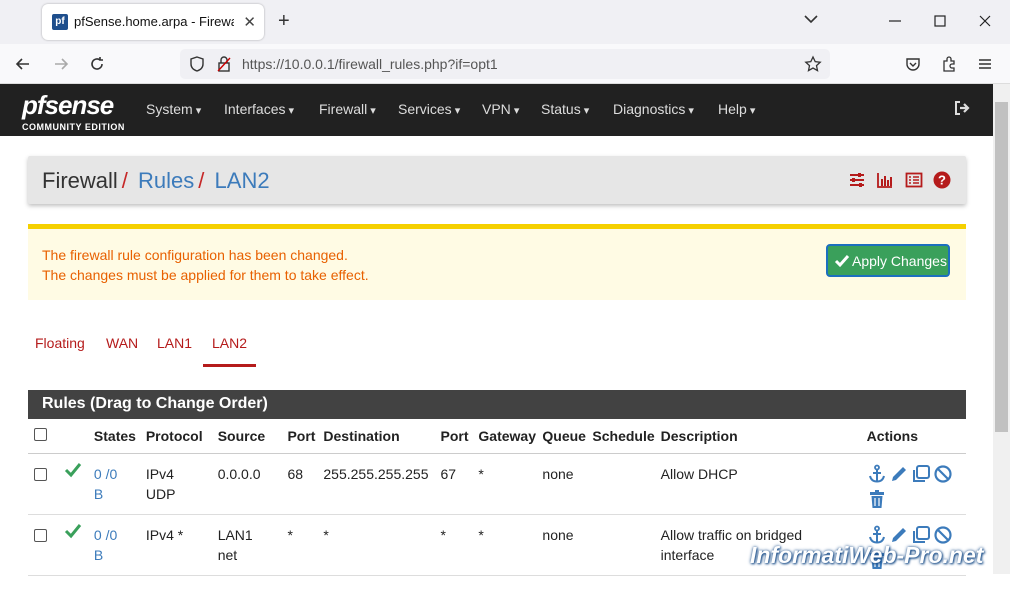 Image resolution: width=1010 pixels, height=590 pixels. I want to click on close-tab-icon: ✕, so click(249, 22).